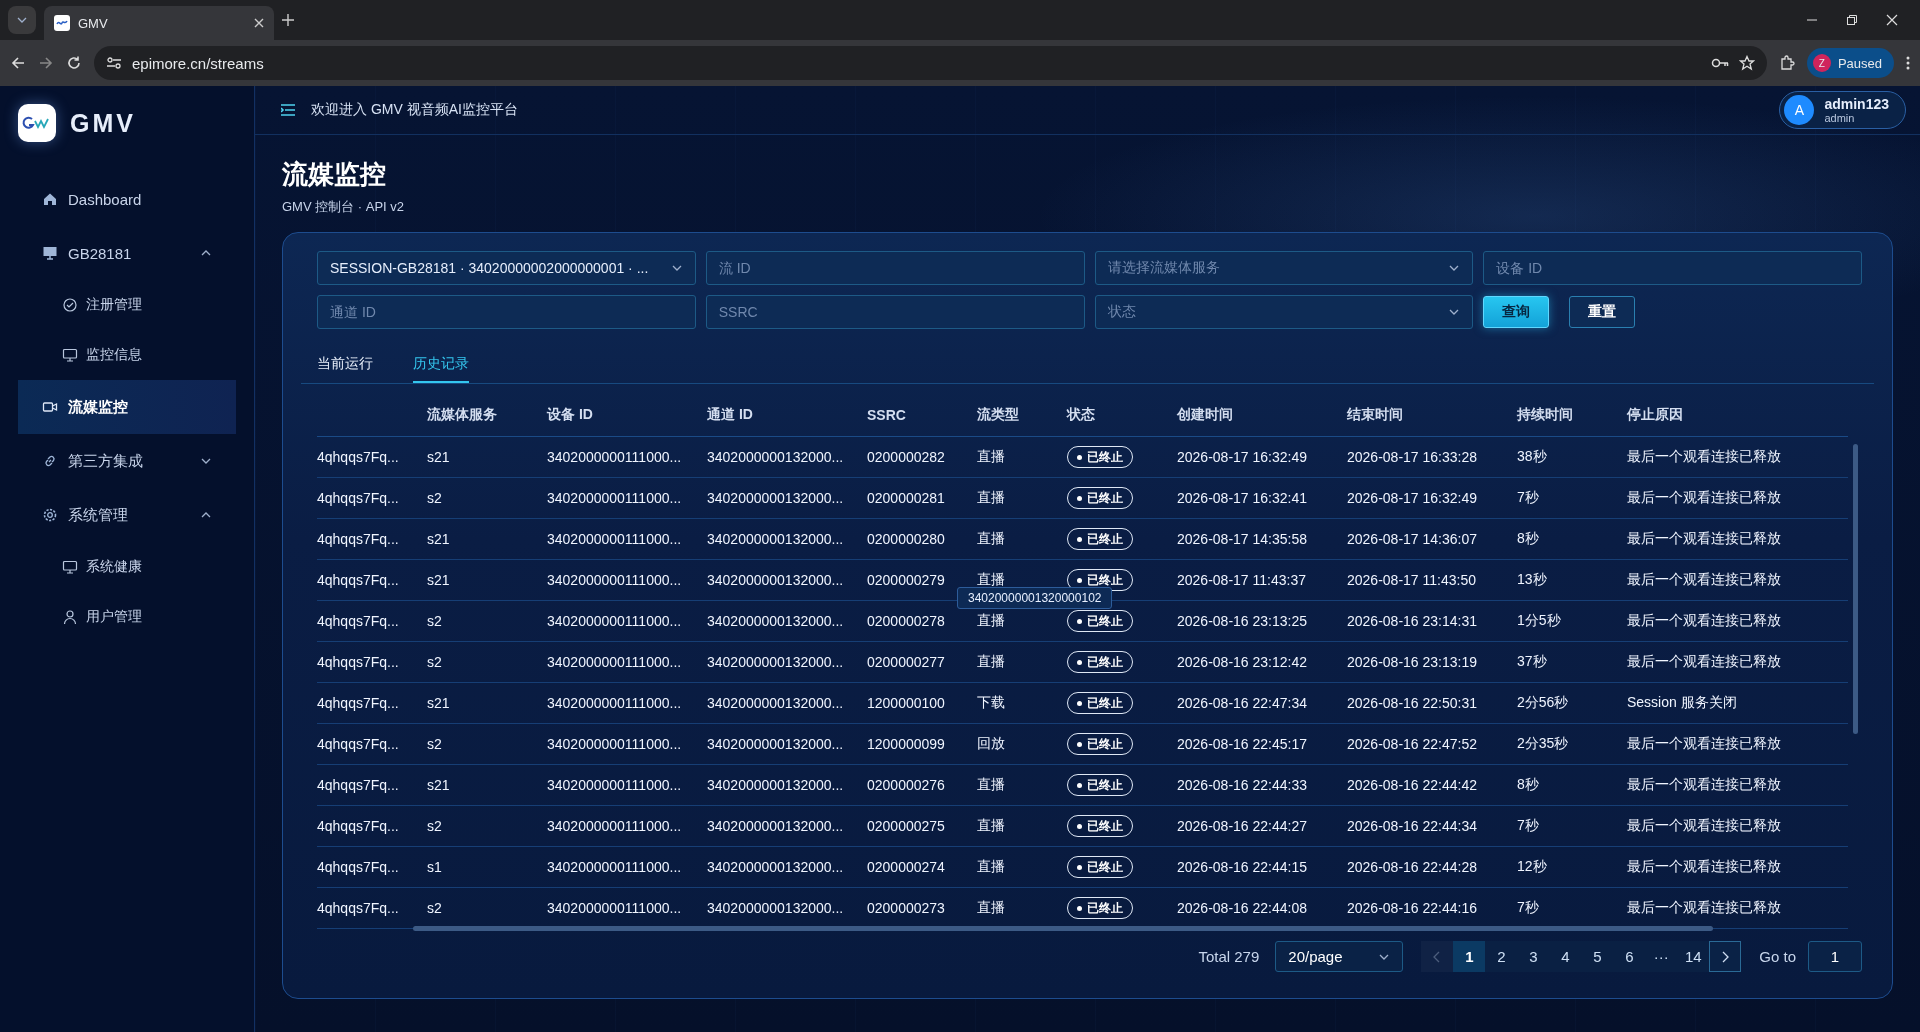  Describe the element at coordinates (1533, 956) in the screenshot. I see `page-button: 3` at that location.